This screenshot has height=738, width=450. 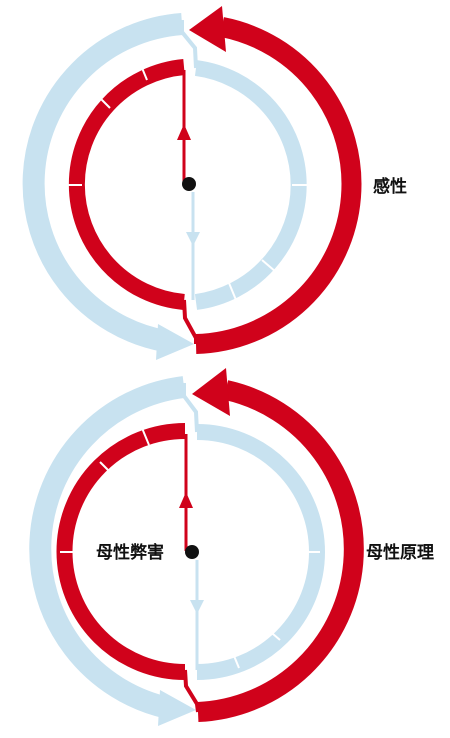 I want to click on left-label: 母性弊害, so click(x=130, y=552).